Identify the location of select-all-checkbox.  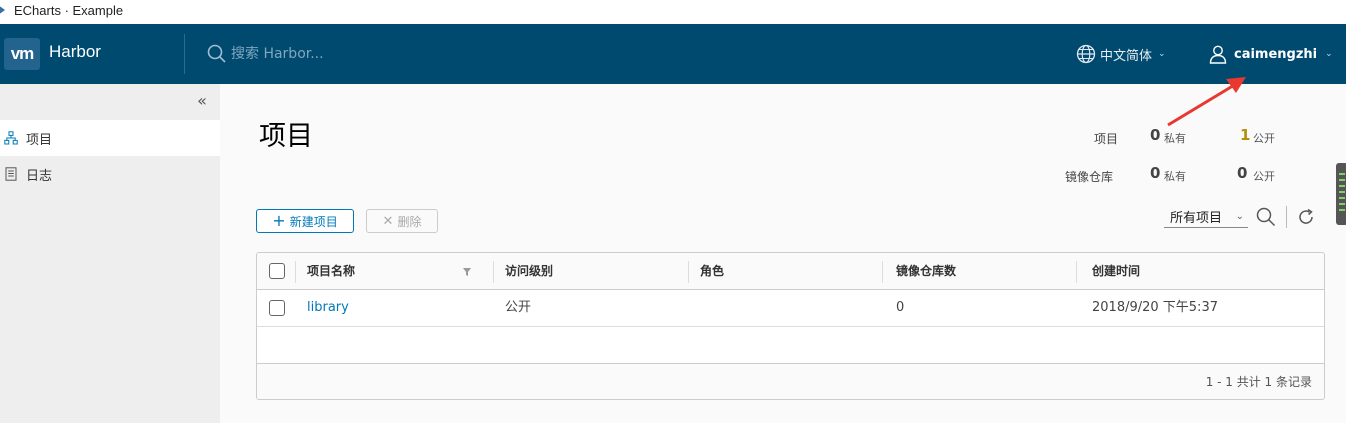
(277, 271).